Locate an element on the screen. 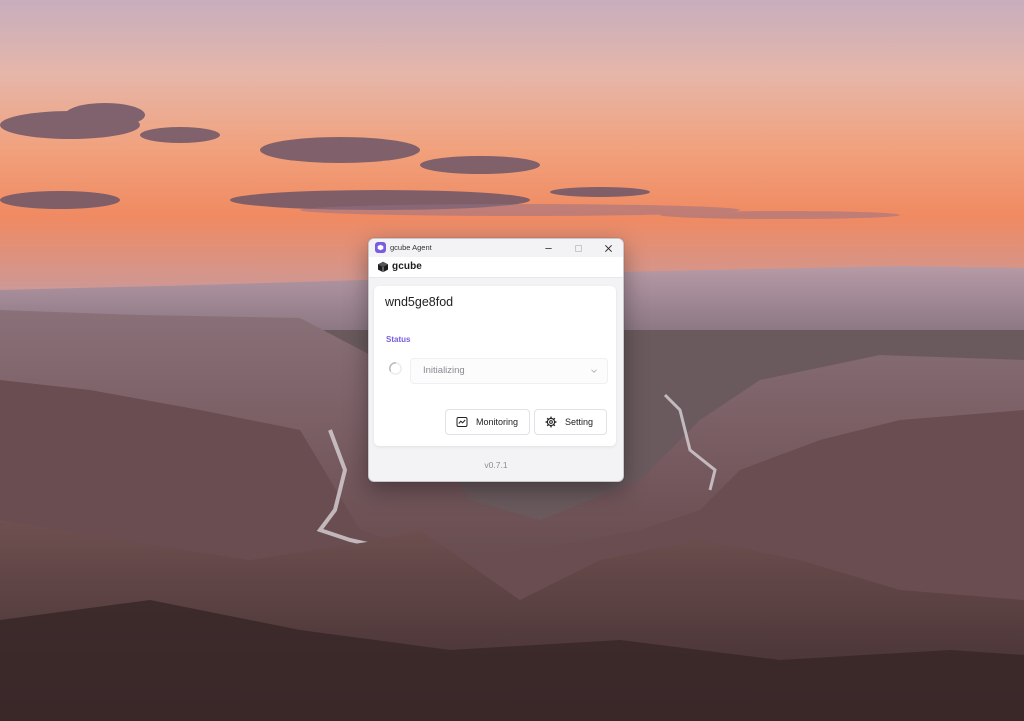 This screenshot has width=1024, height=721. status-label: Status is located at coordinates (398, 339).